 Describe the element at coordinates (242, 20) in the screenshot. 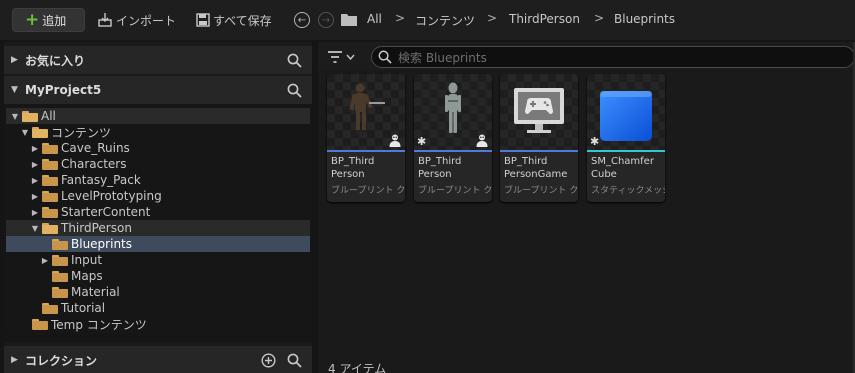

I see `save-all-button-label: すべて保存` at that location.